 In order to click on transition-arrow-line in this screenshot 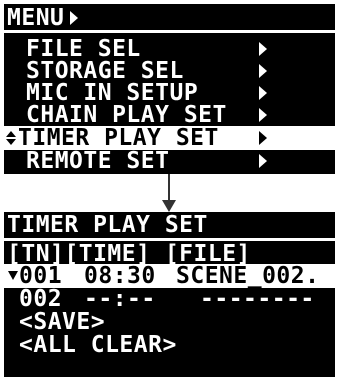, I will do `click(169, 188)`.